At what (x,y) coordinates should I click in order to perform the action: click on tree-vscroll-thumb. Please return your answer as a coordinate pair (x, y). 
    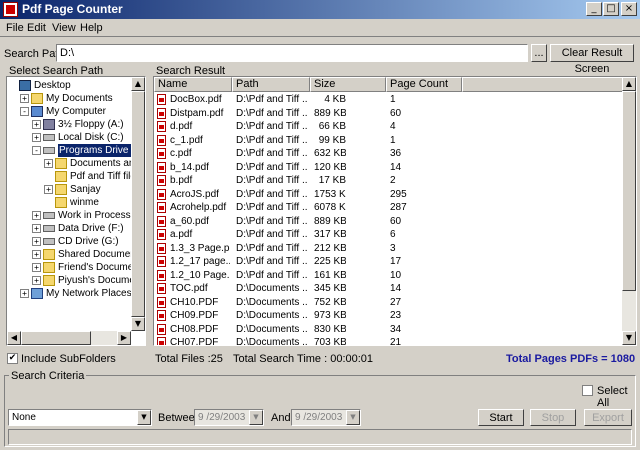
    Looking at the image, I should click on (138, 204).